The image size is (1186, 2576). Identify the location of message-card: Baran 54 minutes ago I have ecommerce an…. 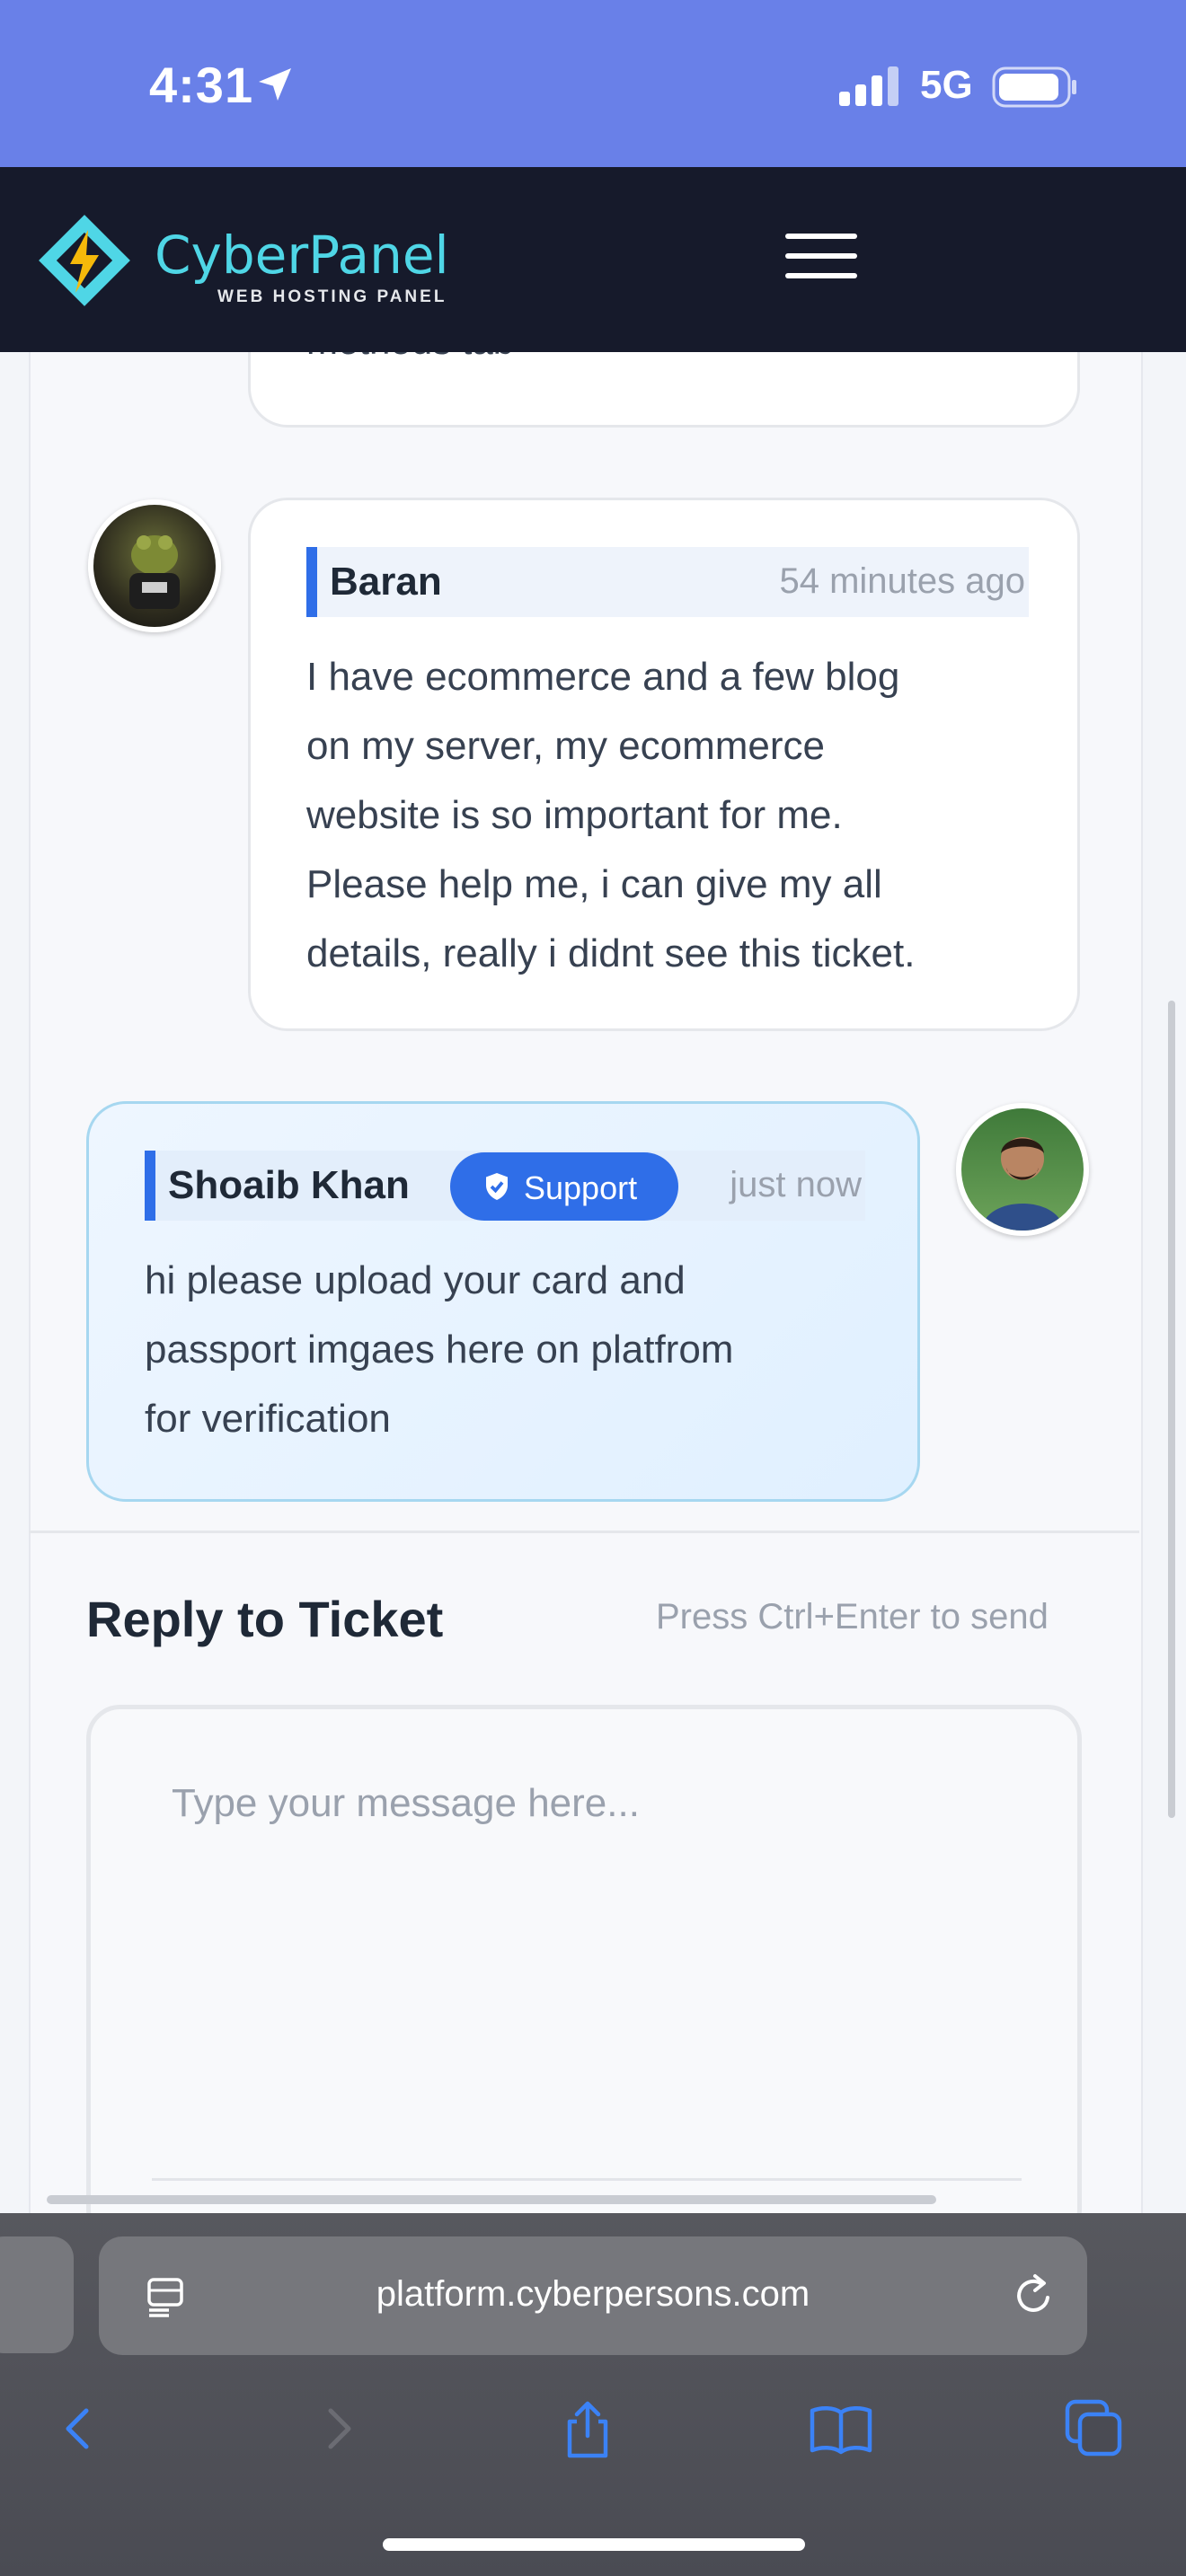
(664, 764).